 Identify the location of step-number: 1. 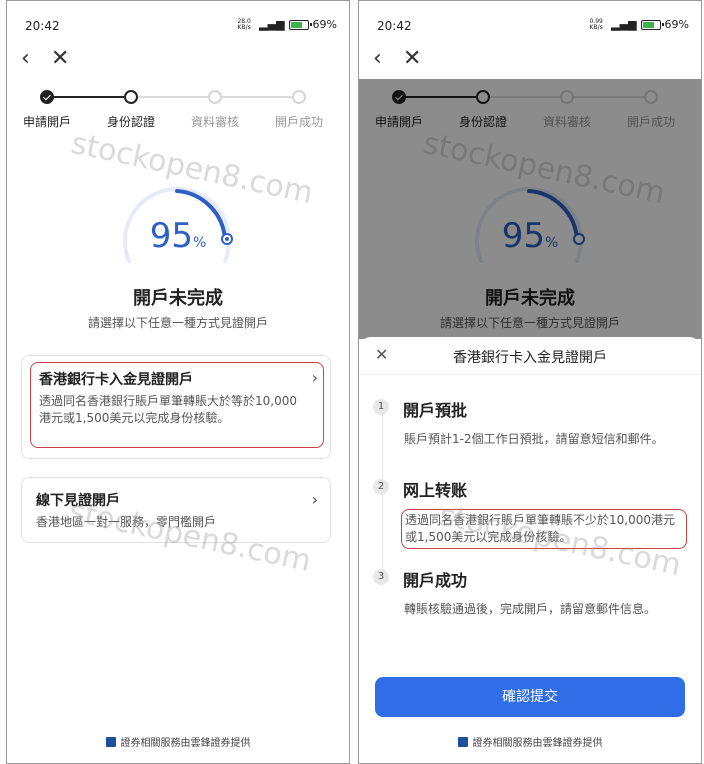
(381, 407).